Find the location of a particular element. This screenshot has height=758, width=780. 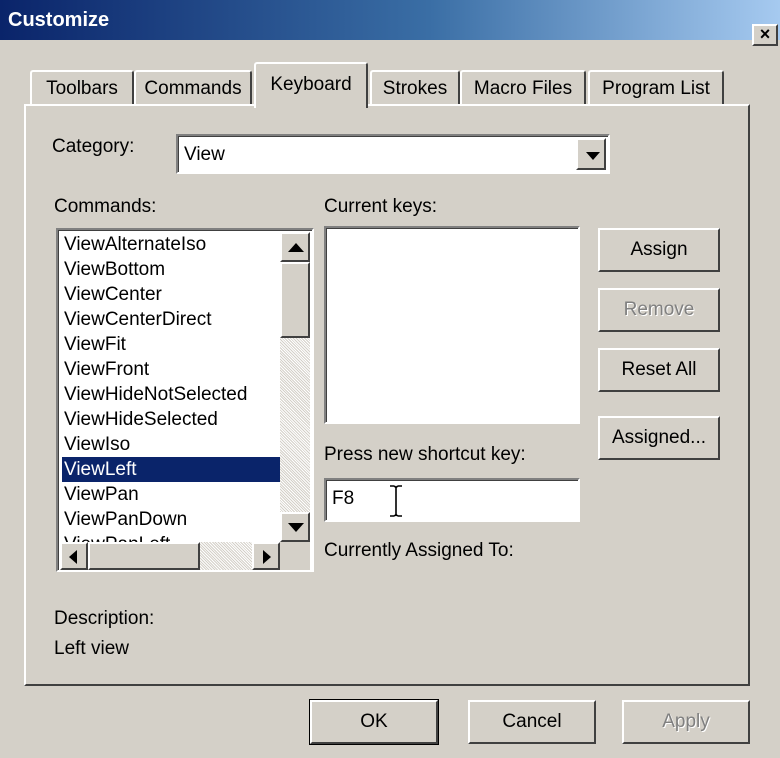

cancel-button: Cancel is located at coordinates (532, 722).